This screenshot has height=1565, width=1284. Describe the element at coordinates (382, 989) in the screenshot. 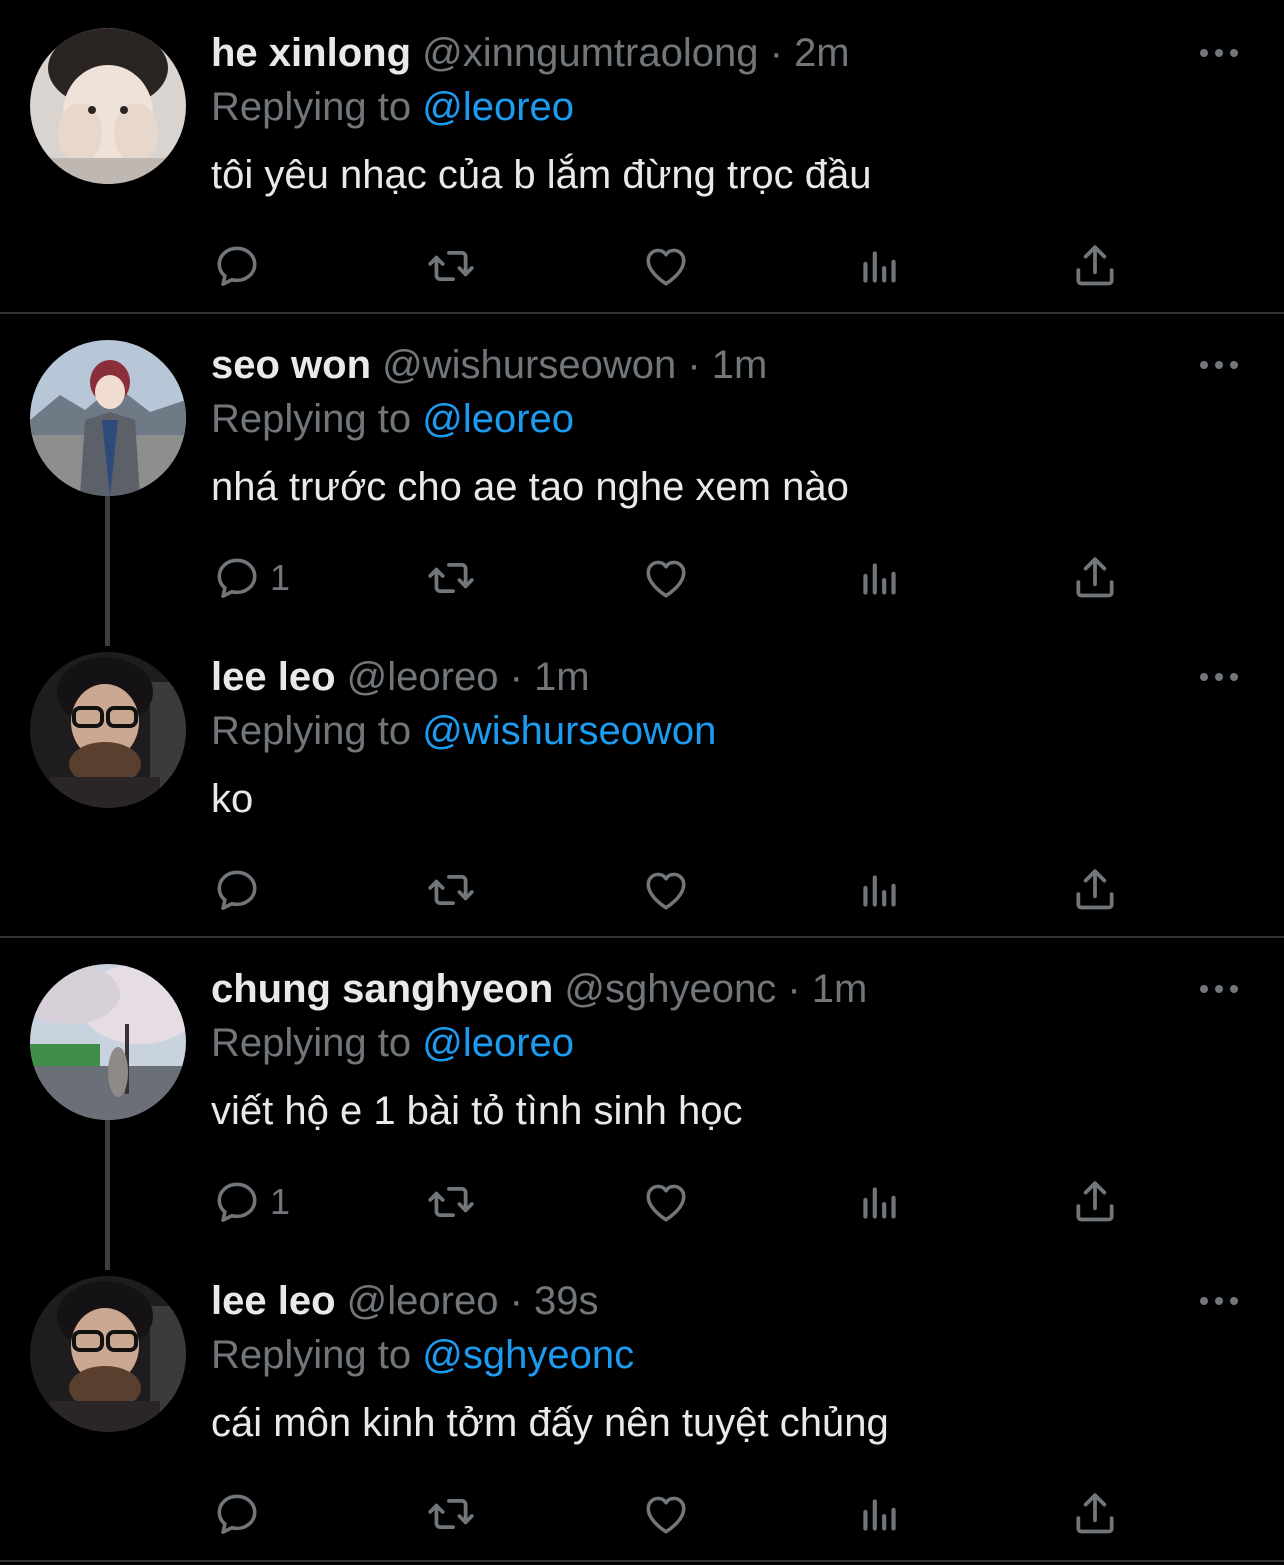

I see `display-name: chung sanghyeon` at that location.